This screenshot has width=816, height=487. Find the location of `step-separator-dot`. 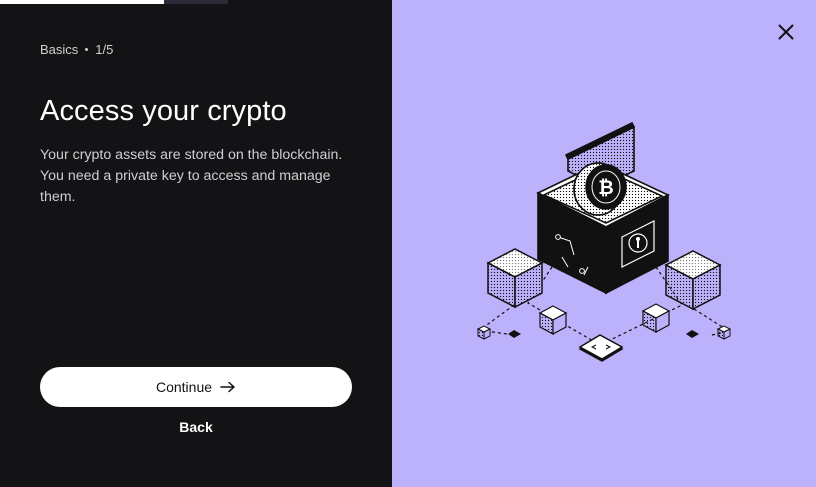

step-separator-dot is located at coordinates (87, 49).